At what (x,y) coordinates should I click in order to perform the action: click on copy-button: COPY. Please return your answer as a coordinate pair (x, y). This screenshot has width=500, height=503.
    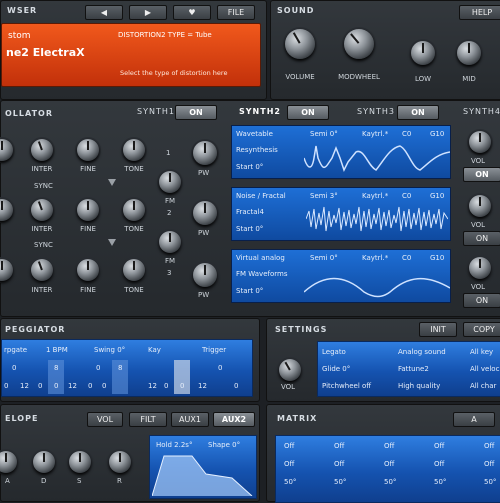
    Looking at the image, I should click on (481, 329).